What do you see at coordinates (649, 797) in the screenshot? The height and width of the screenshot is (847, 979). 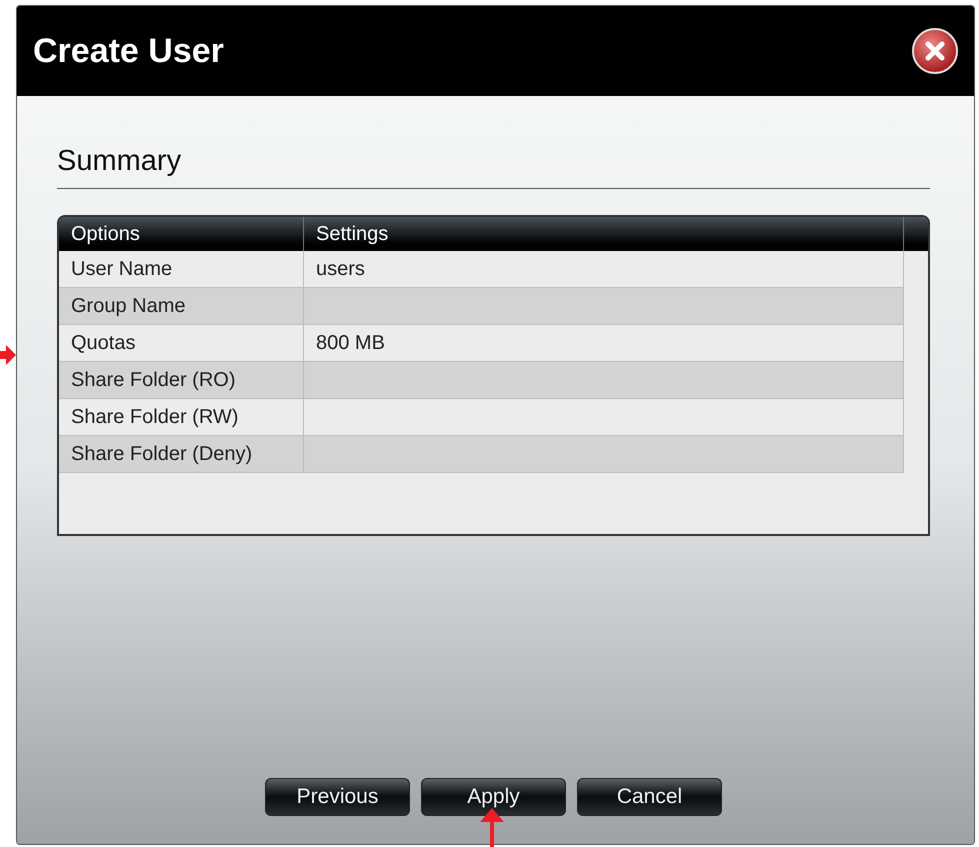 I see `dialog-button: Cancel` at bounding box center [649, 797].